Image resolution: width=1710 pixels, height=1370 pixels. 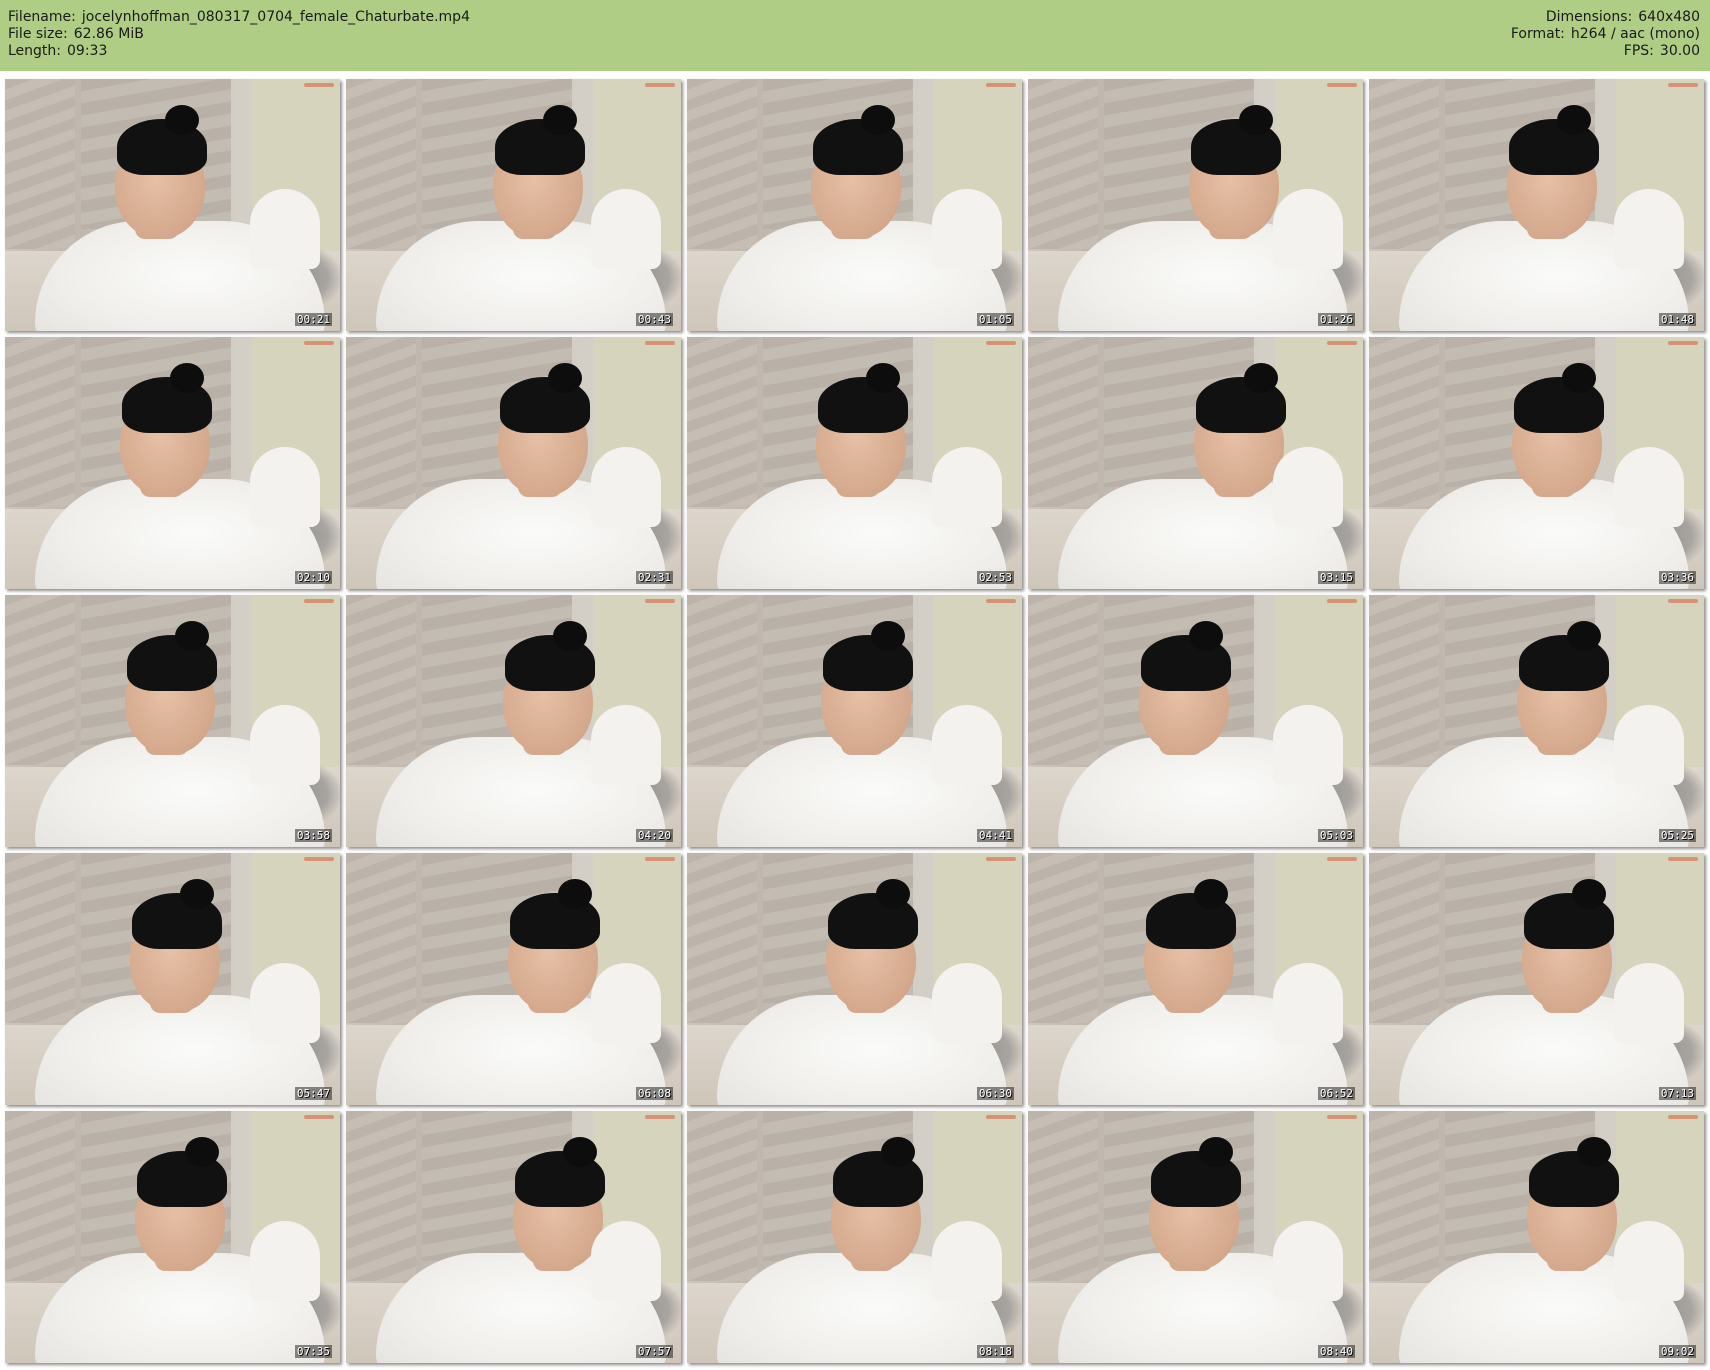 What do you see at coordinates (1336, 835) in the screenshot?
I see `frame-timestamp: 05:03` at bounding box center [1336, 835].